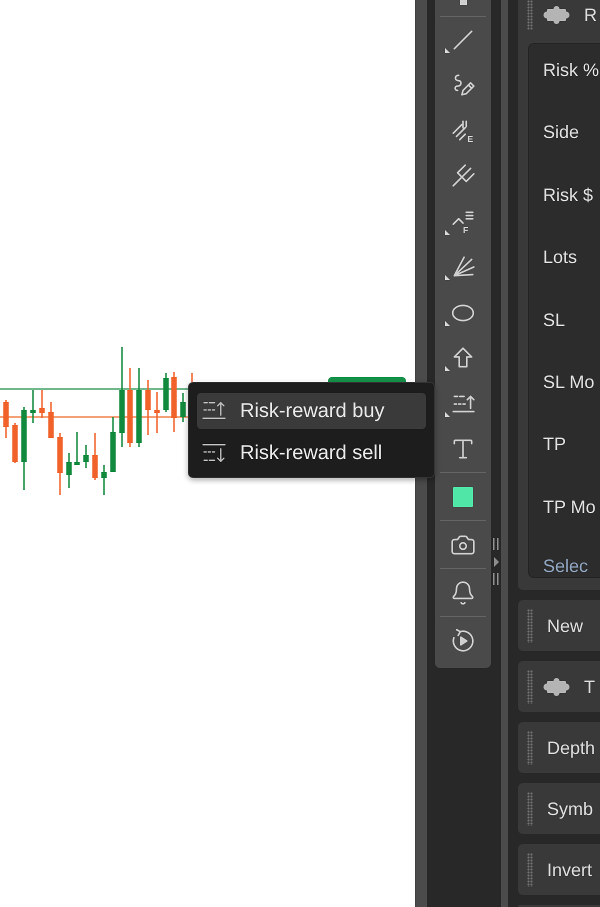 This screenshot has height=907, width=600. What do you see at coordinates (569, 507) in the screenshot?
I see `field-label: TP Mo` at bounding box center [569, 507].